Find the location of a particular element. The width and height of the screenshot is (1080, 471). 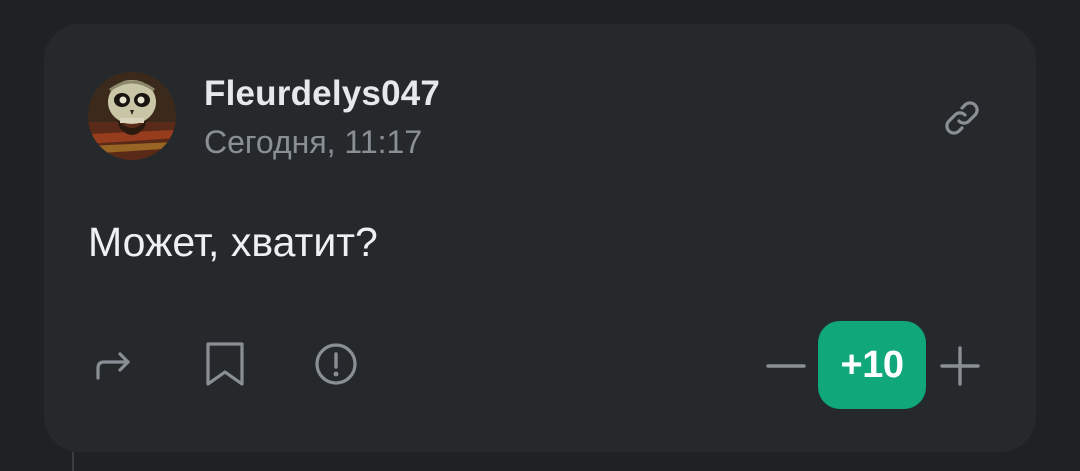

report-button is located at coordinates (336, 364).